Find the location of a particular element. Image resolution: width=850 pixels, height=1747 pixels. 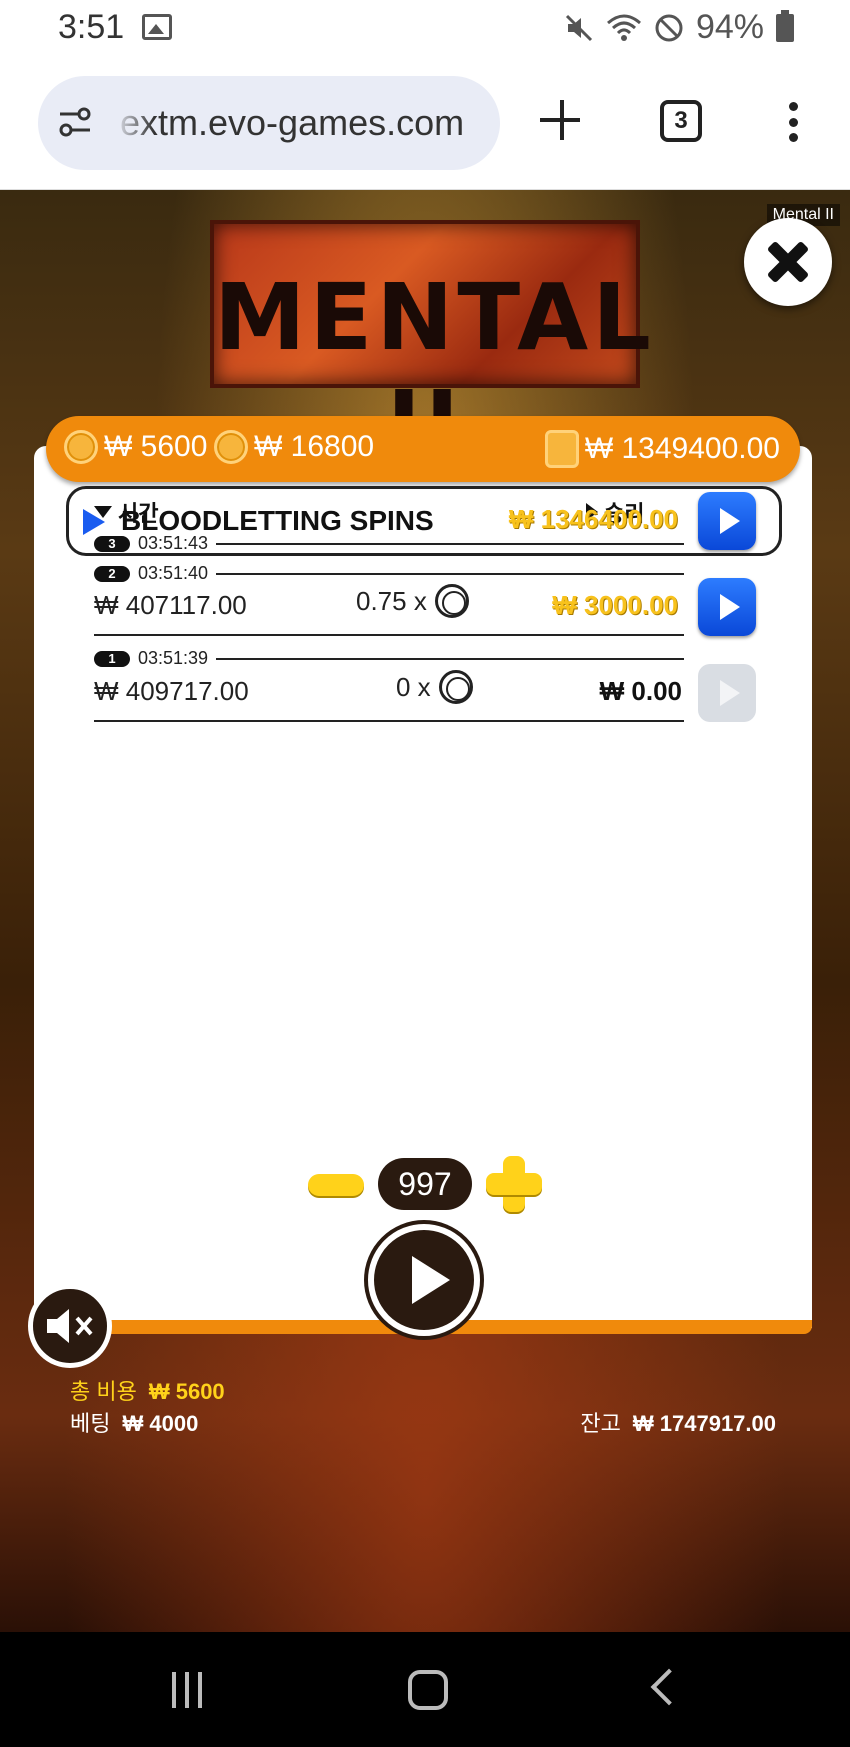

increase-spins-button is located at coordinates (514, 1184).